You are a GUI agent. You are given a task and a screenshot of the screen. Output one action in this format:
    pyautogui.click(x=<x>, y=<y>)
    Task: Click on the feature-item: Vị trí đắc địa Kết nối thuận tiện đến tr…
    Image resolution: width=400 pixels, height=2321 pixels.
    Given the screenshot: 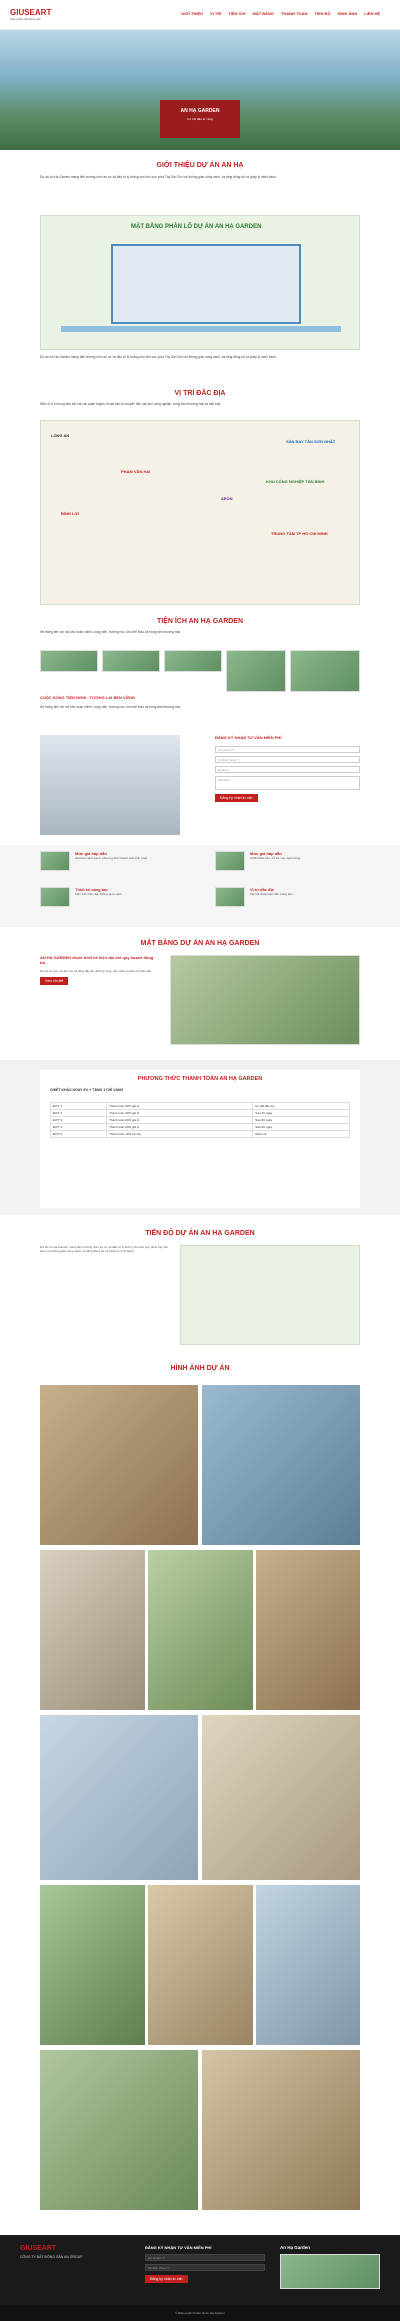 What is the action you would take?
    pyautogui.click(x=305, y=891)
    